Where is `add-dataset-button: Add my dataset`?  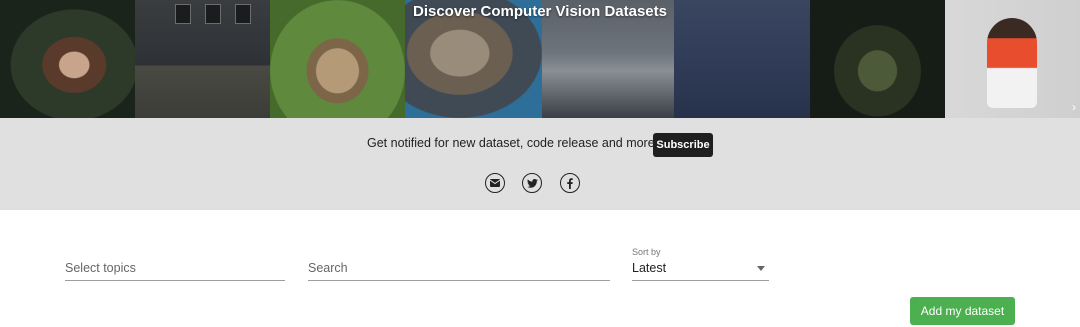
add-dataset-button: Add my dataset is located at coordinates (962, 311).